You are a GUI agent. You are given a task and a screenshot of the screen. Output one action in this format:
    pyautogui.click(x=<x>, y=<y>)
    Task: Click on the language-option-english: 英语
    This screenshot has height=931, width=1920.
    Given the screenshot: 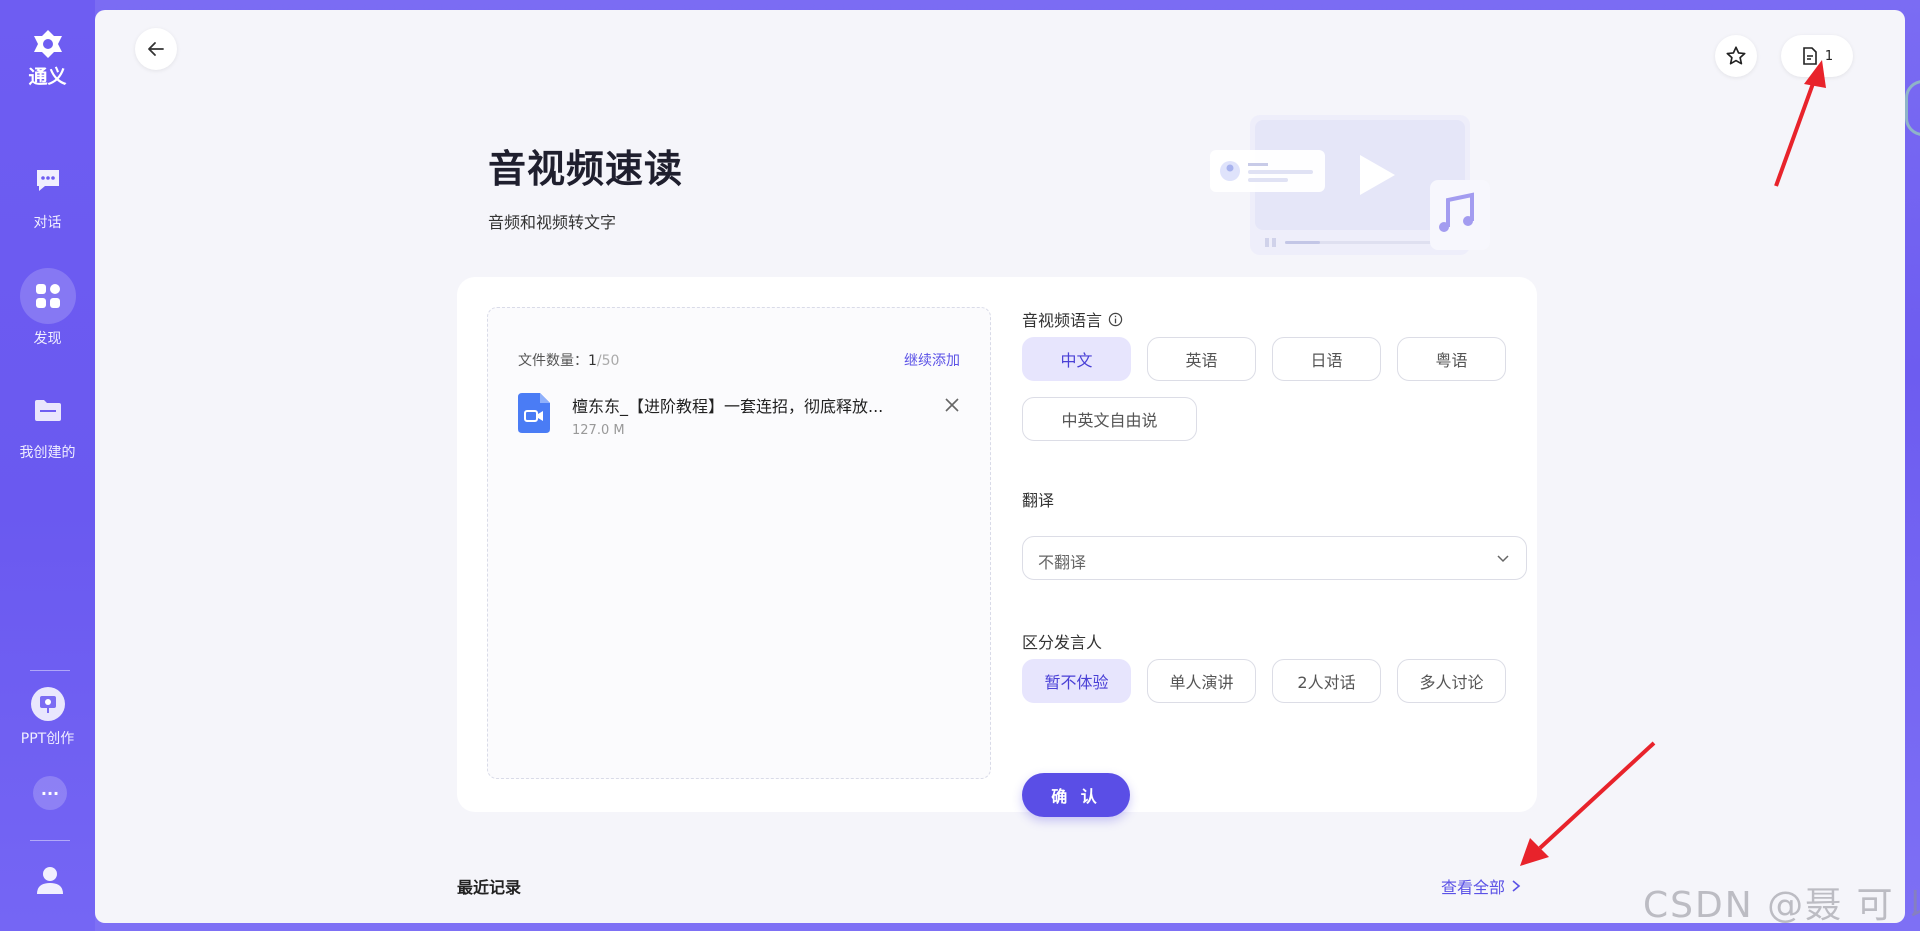 What is the action you would take?
    pyautogui.click(x=1201, y=359)
    